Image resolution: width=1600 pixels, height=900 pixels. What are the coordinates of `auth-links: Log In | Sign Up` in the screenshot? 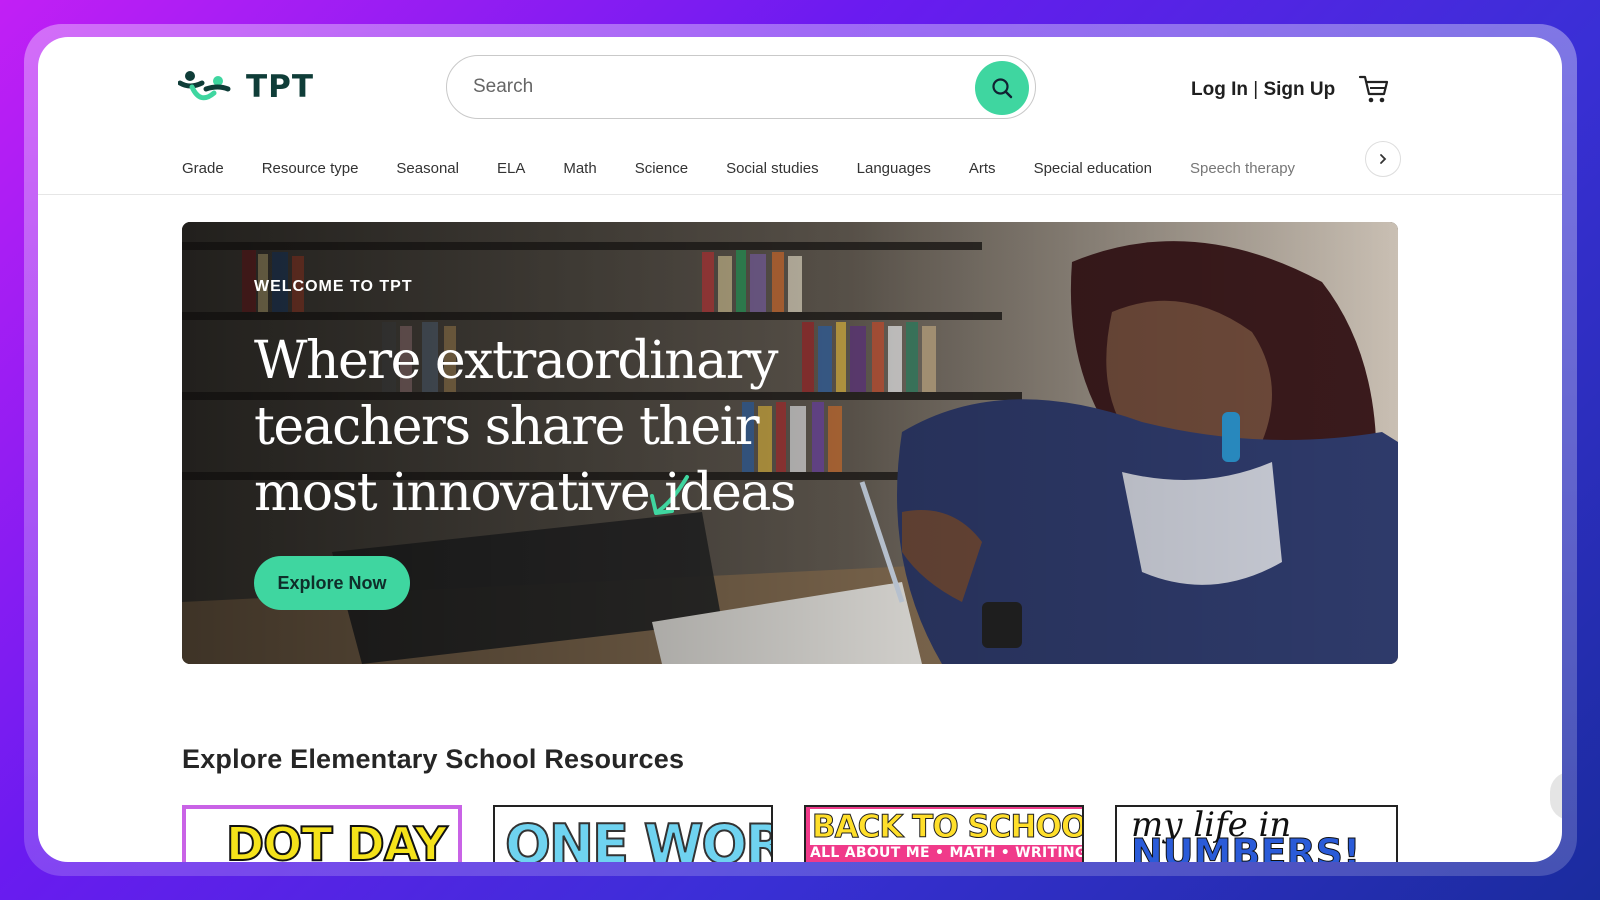 It's located at (1263, 90).